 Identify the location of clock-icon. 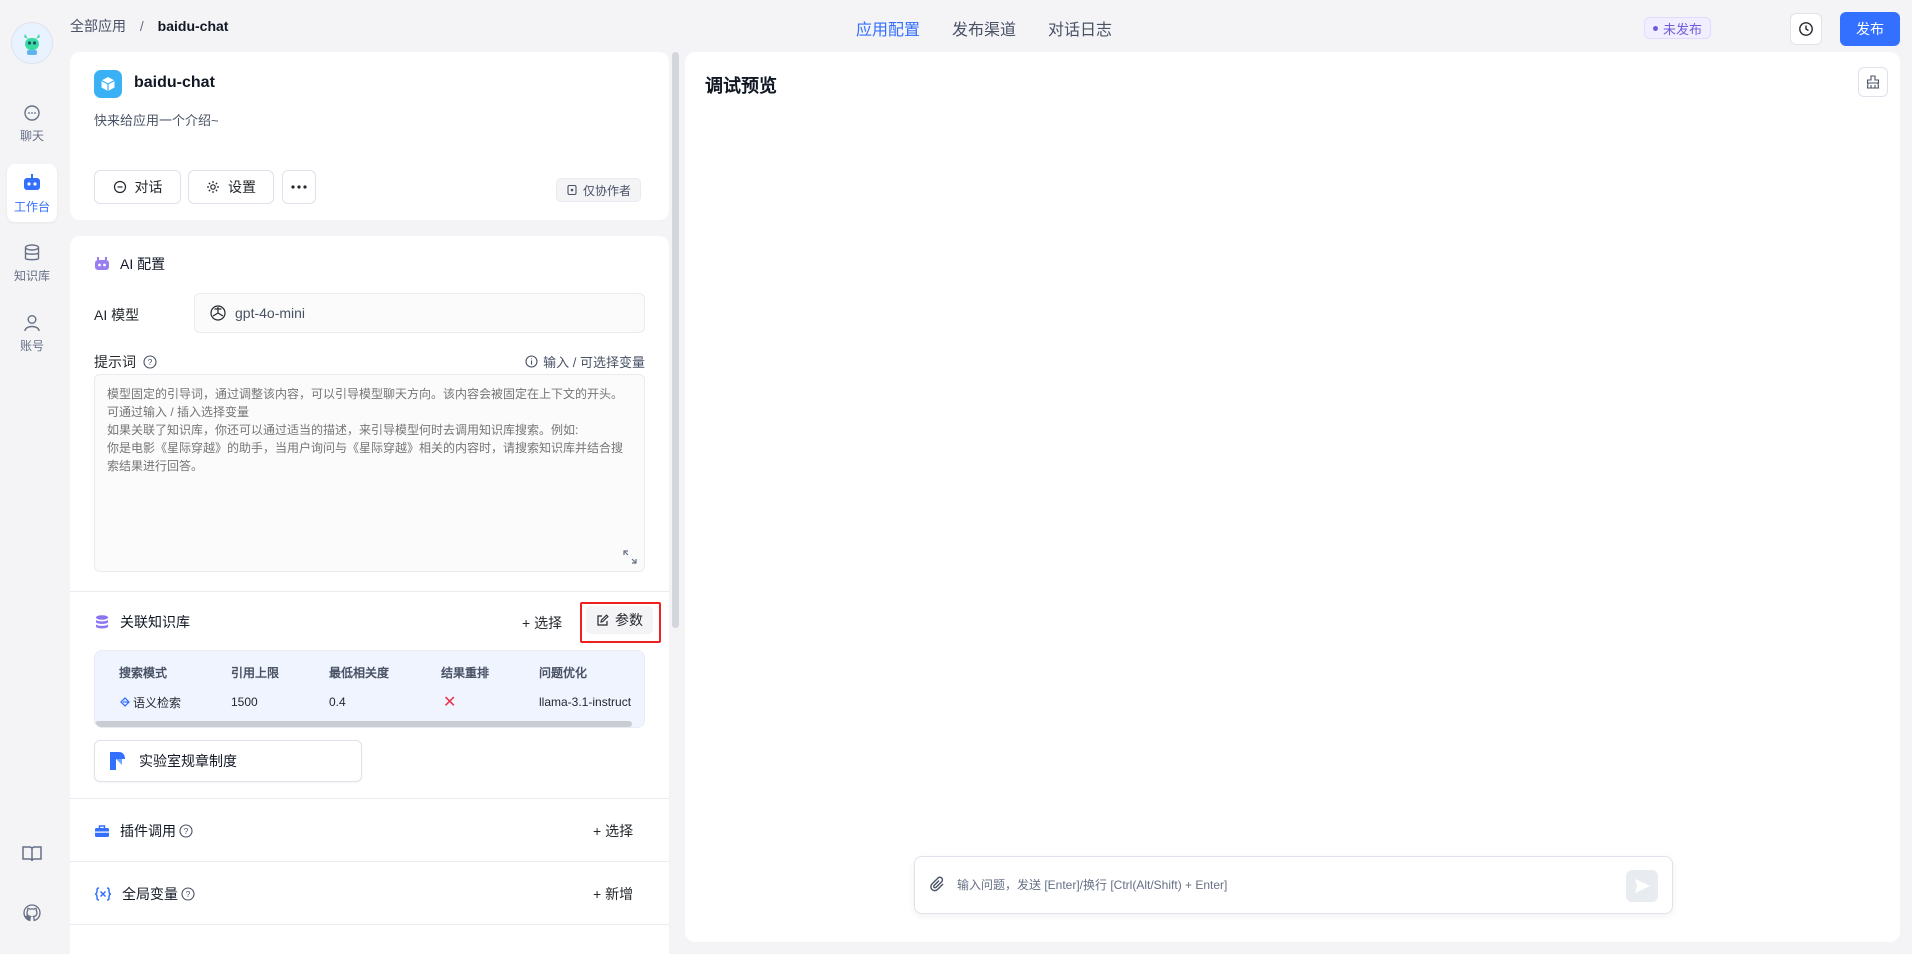
(1806, 29).